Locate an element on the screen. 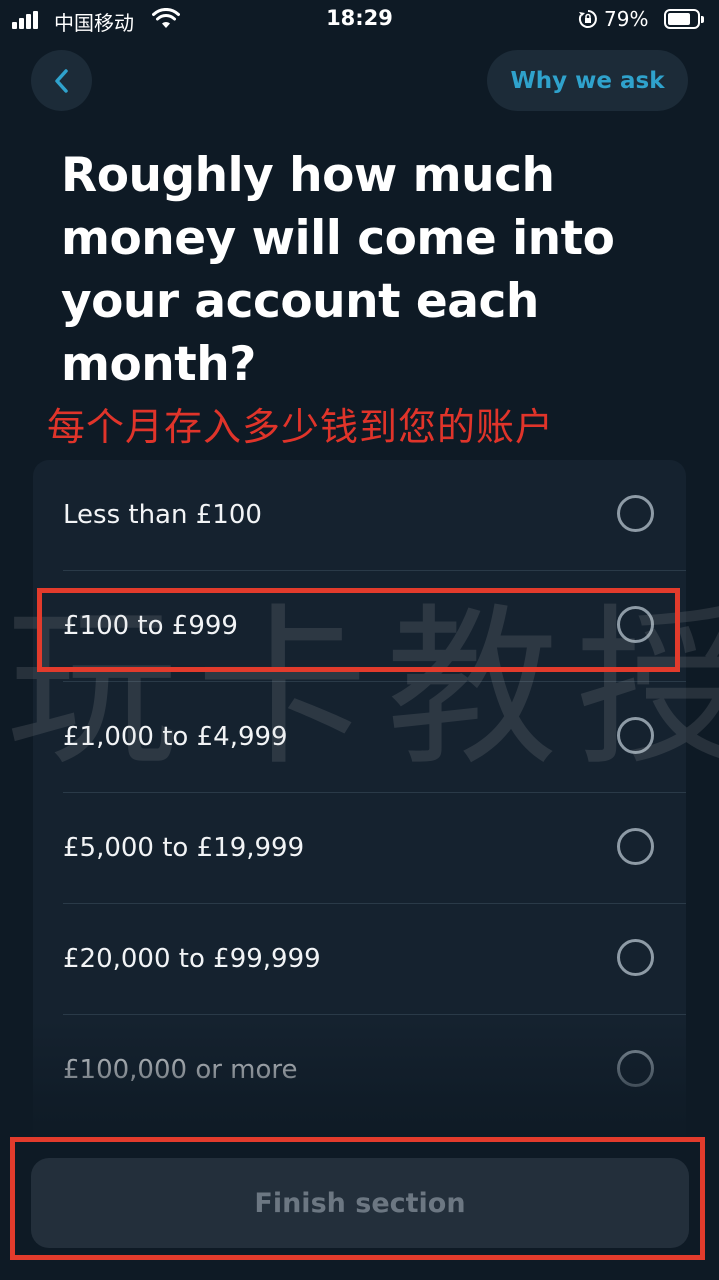  finish-section-button: Finish section is located at coordinates (360, 1203).